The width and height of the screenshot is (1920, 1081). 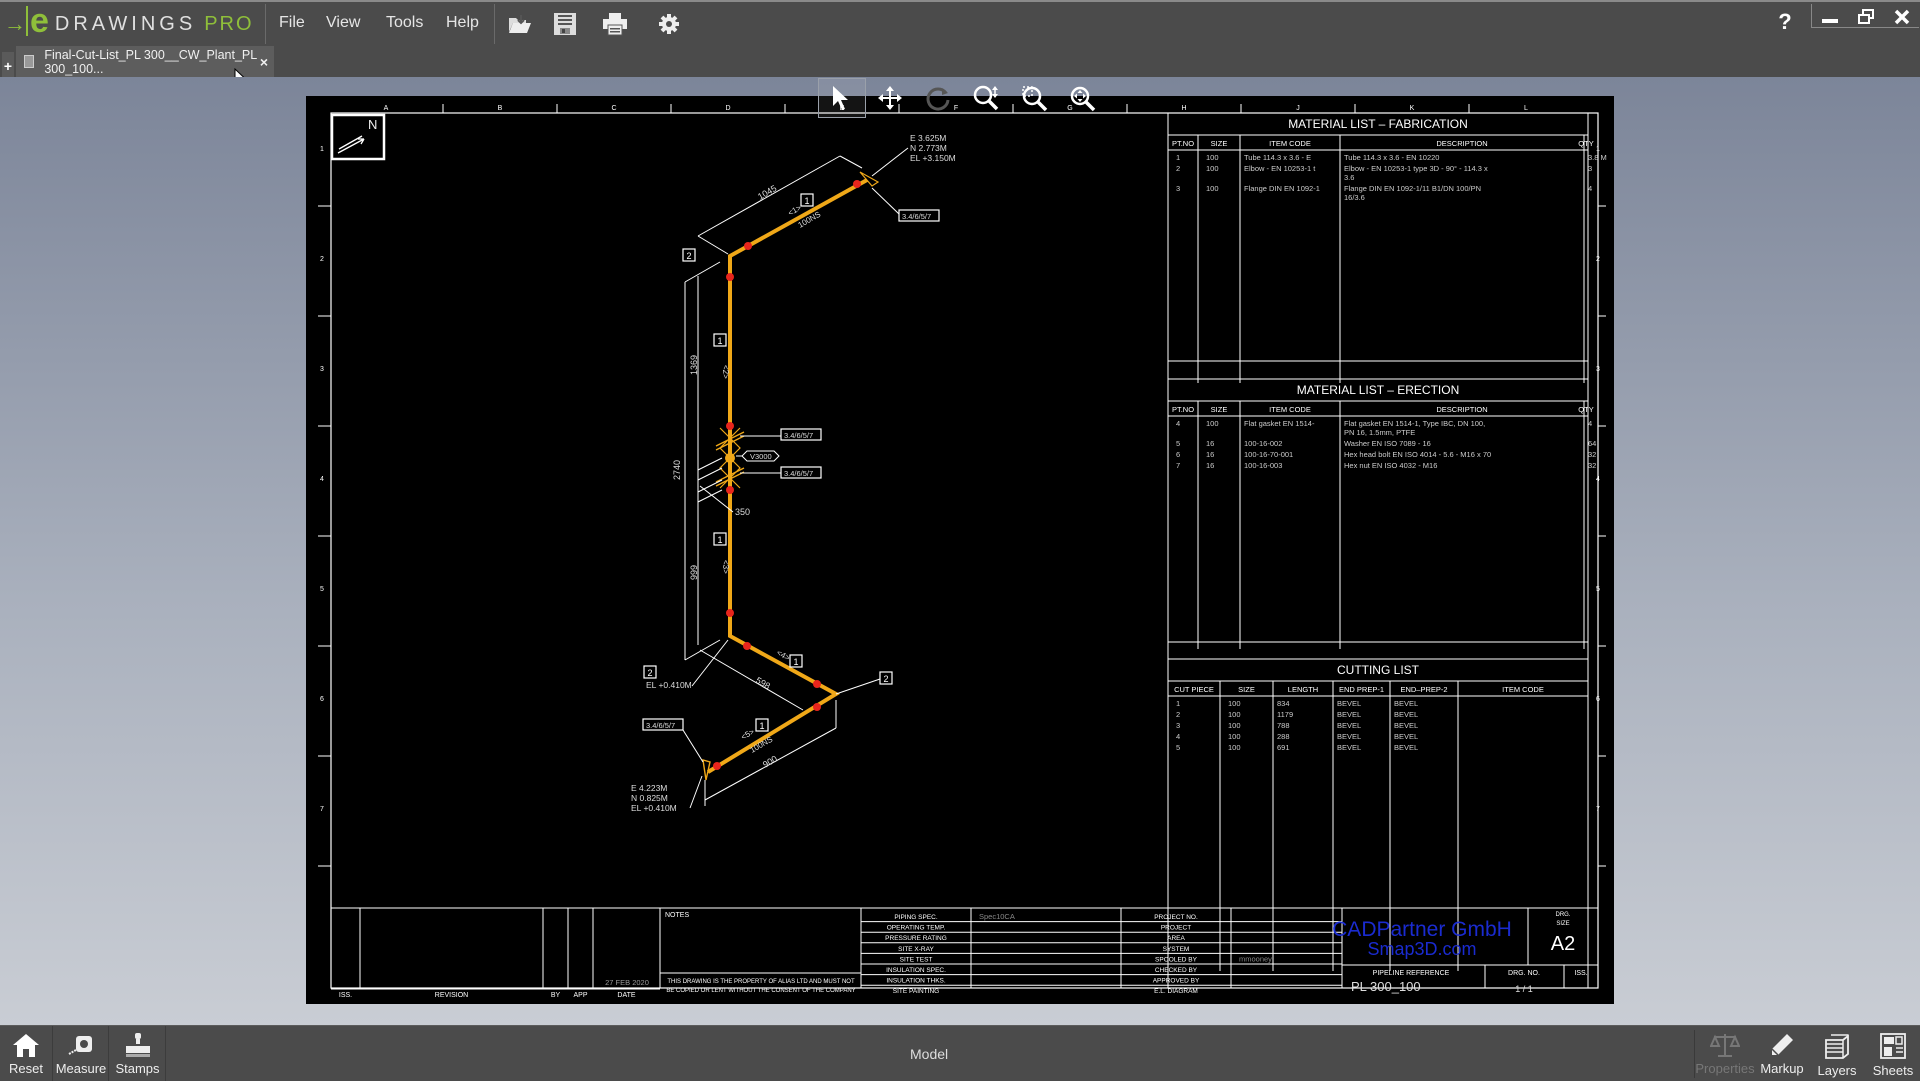 I want to click on menu-file: File, so click(x=292, y=23).